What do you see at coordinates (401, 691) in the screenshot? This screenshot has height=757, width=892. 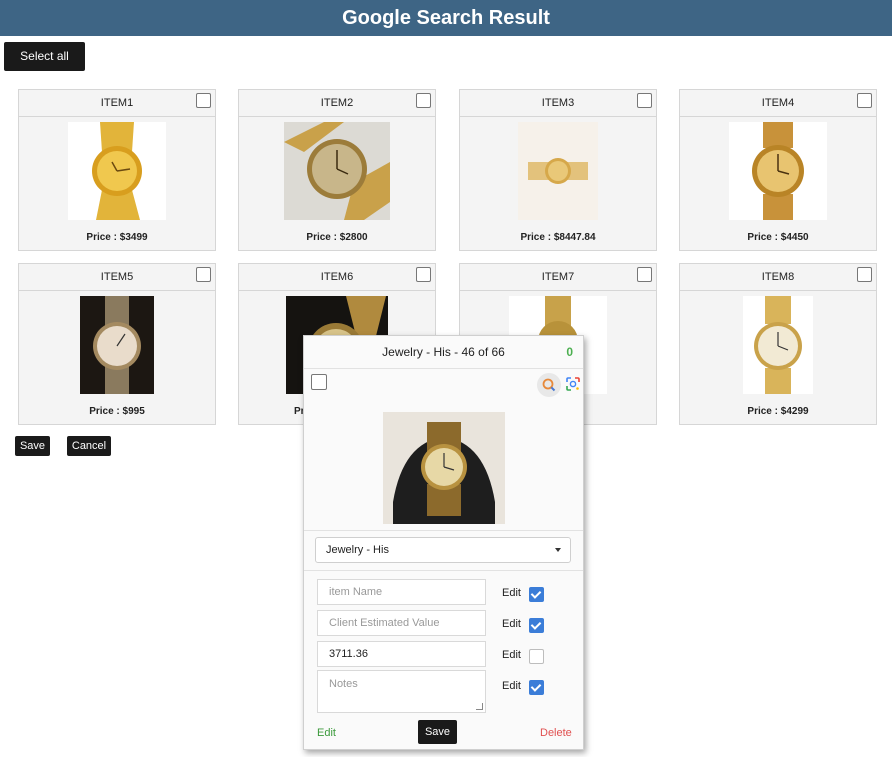 I see `notes-field: Notes` at bounding box center [401, 691].